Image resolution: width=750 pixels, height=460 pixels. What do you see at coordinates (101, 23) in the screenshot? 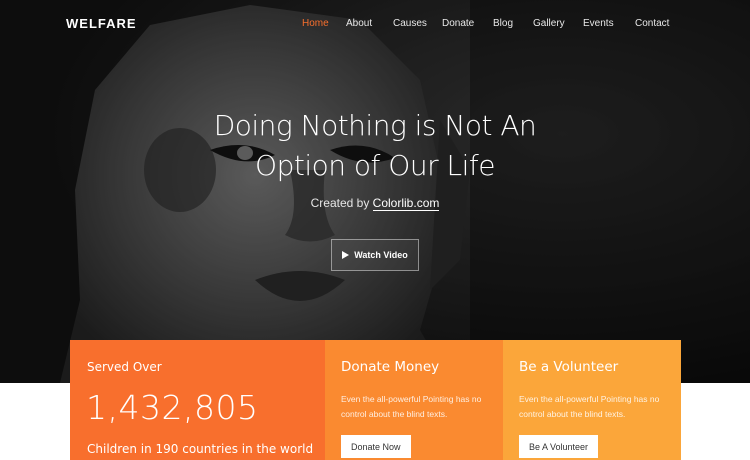
I see `brand-logo: WELFARE` at bounding box center [101, 23].